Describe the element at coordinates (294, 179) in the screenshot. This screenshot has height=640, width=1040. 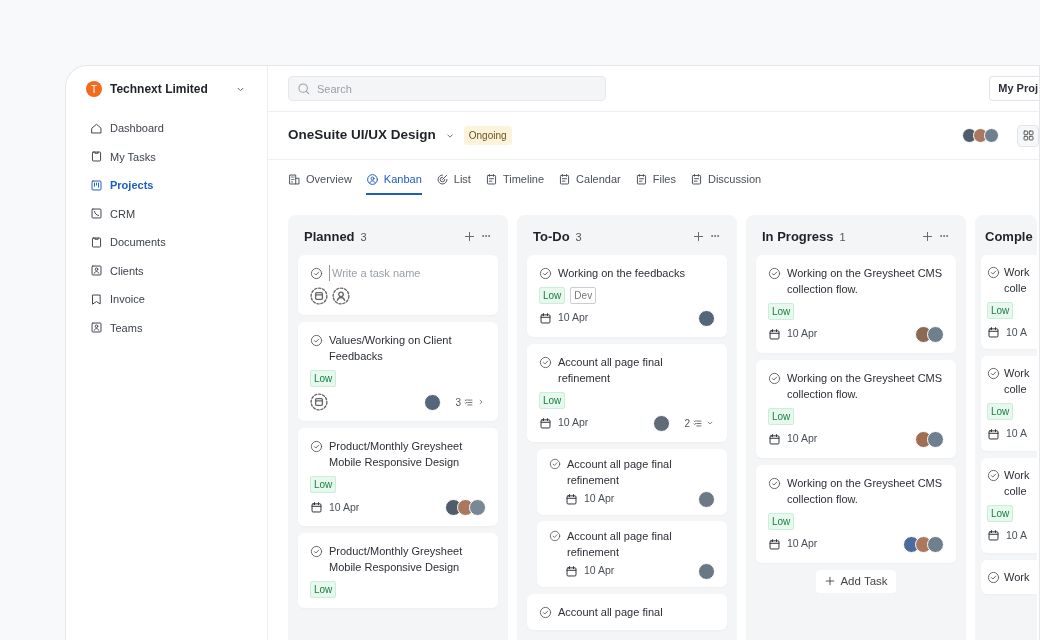
I see `building-icon` at that location.